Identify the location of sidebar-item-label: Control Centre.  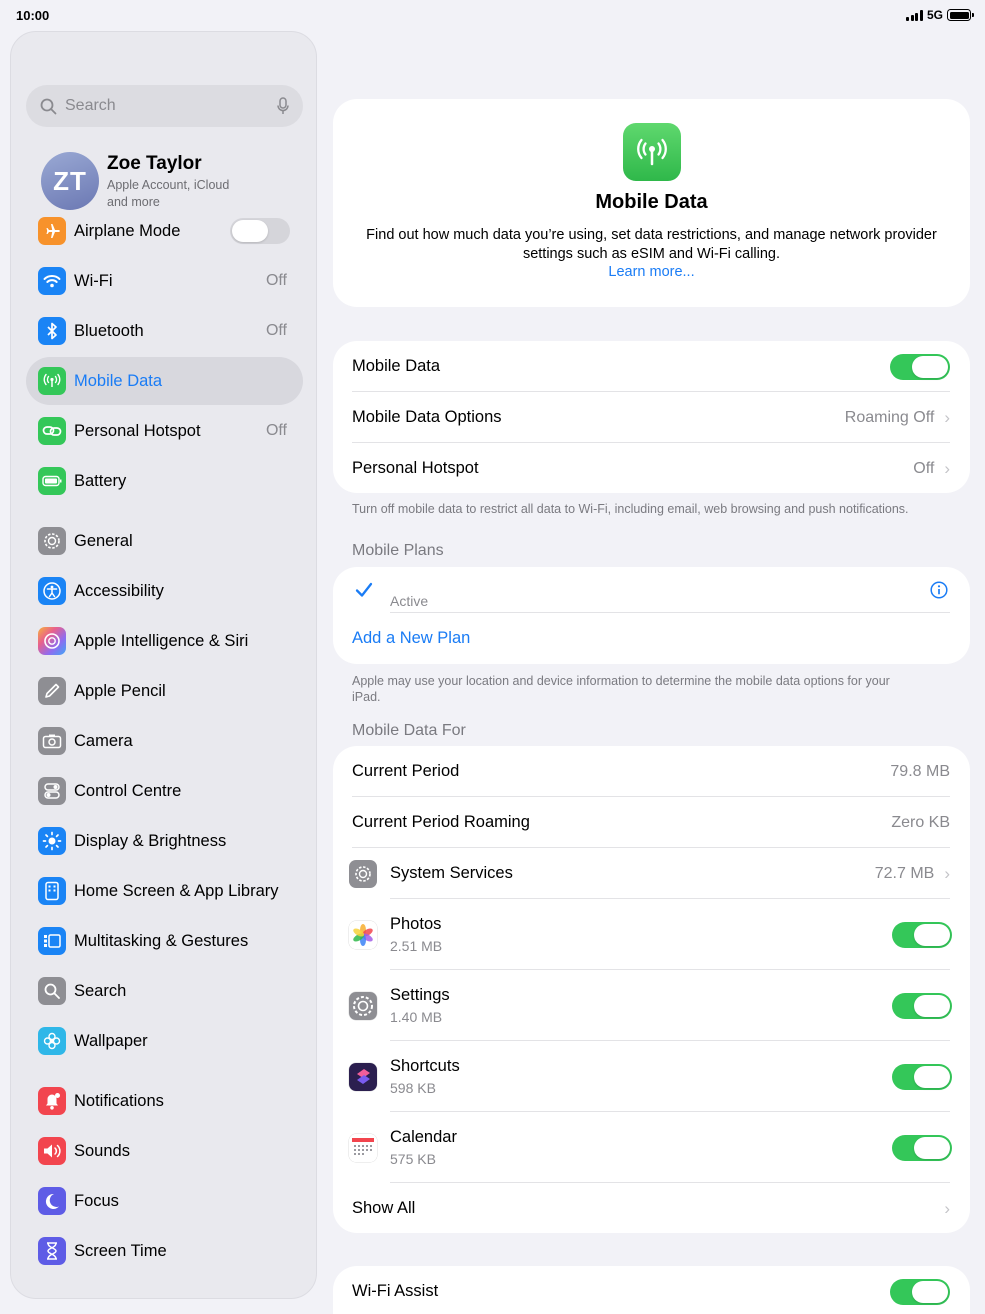
(128, 790).